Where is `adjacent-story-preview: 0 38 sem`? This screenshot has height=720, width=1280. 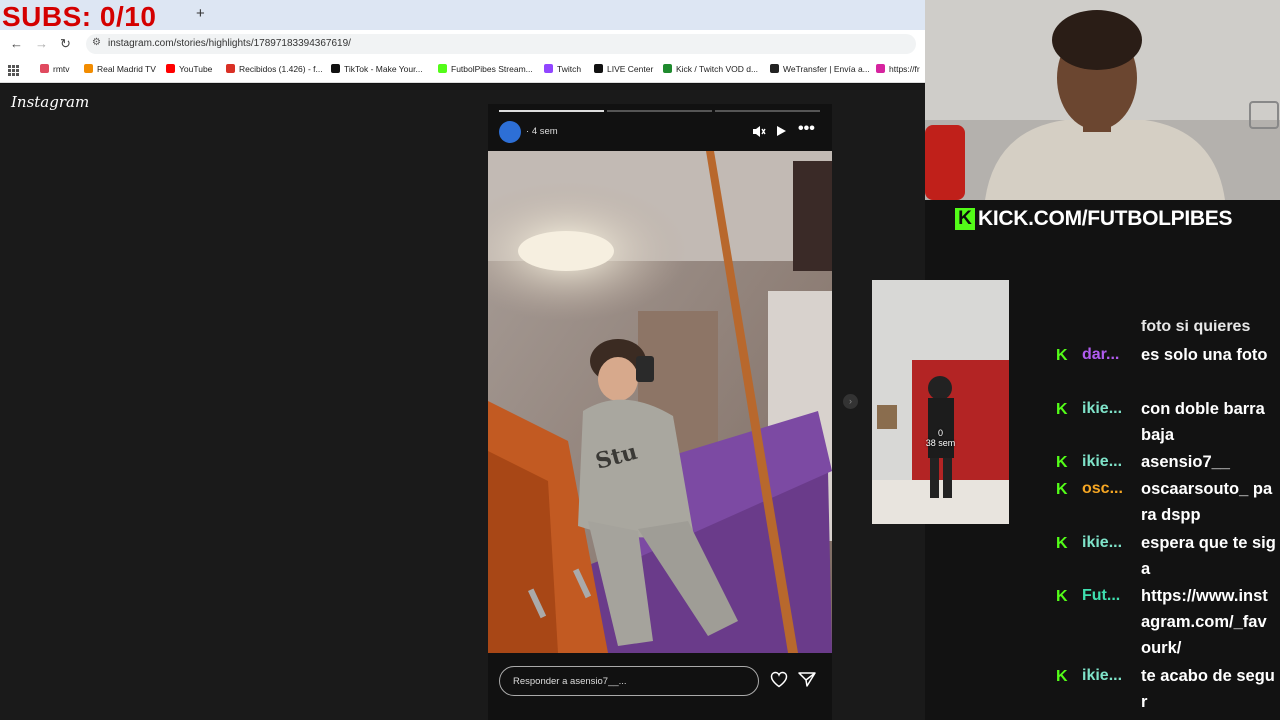 adjacent-story-preview: 0 38 sem is located at coordinates (940, 402).